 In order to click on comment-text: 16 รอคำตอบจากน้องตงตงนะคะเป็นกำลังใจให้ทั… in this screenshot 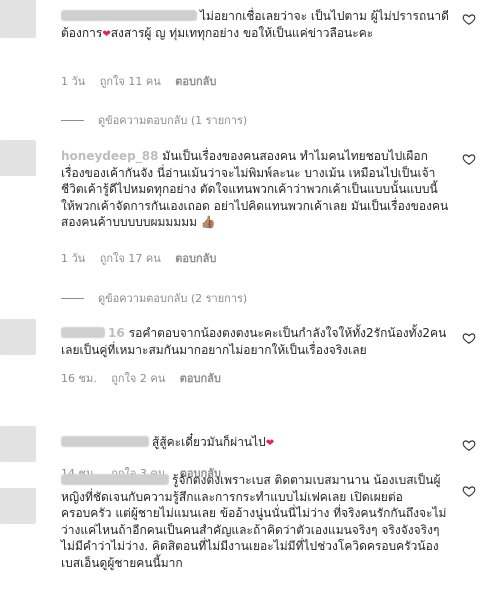, I will do `click(254, 341)`.